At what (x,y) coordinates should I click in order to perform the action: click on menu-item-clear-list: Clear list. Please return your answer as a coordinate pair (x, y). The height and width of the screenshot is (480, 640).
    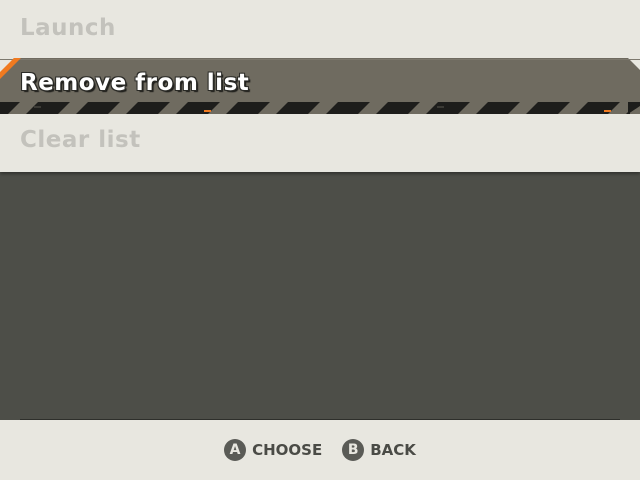
    Looking at the image, I should click on (320, 140).